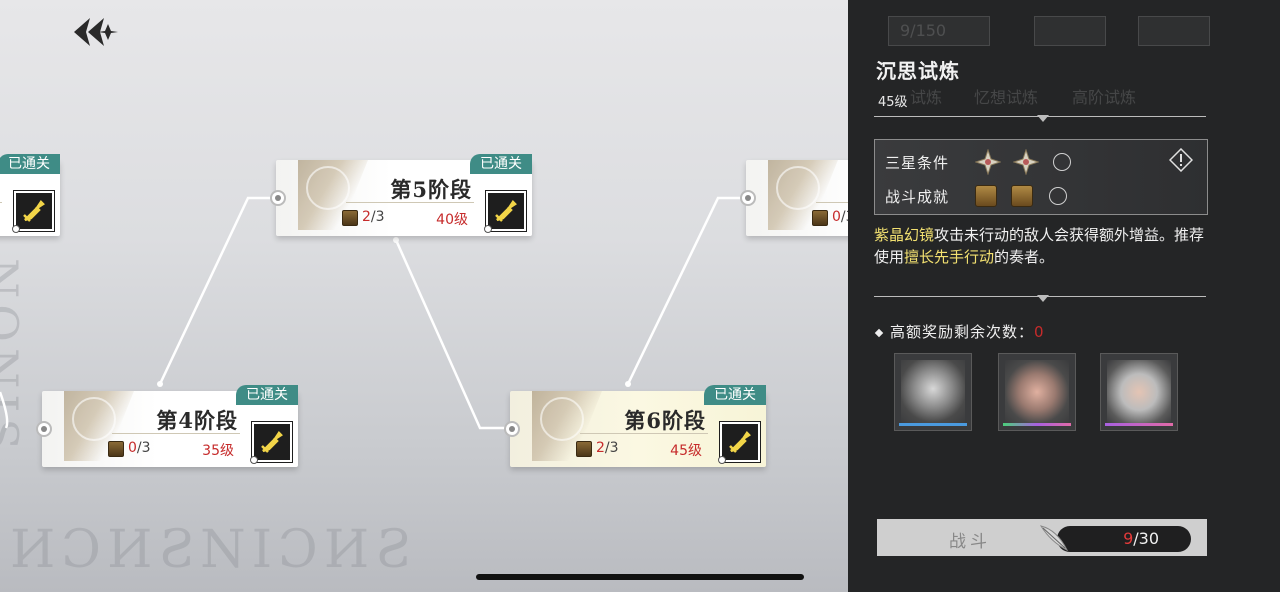  I want to click on orb-icon, so click(933, 392).